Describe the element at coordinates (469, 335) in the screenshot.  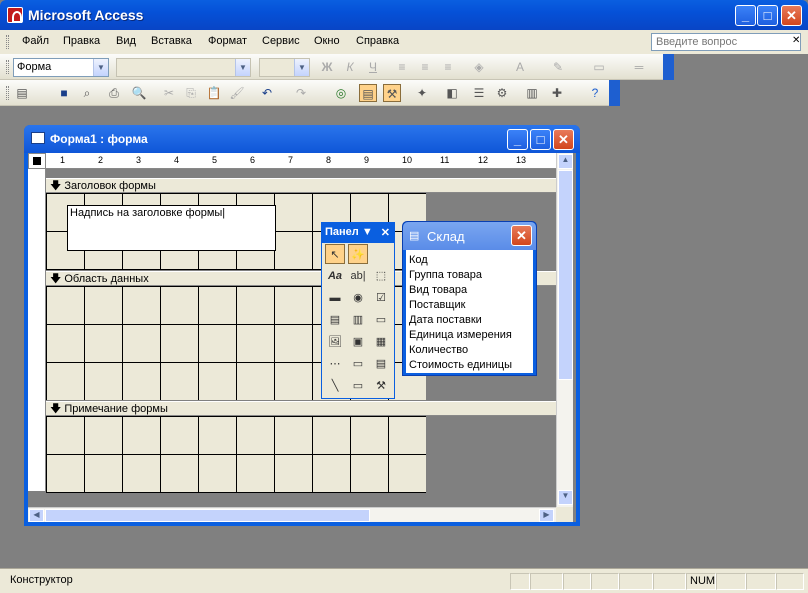
I see `field-list-item: Единица измерения` at that location.